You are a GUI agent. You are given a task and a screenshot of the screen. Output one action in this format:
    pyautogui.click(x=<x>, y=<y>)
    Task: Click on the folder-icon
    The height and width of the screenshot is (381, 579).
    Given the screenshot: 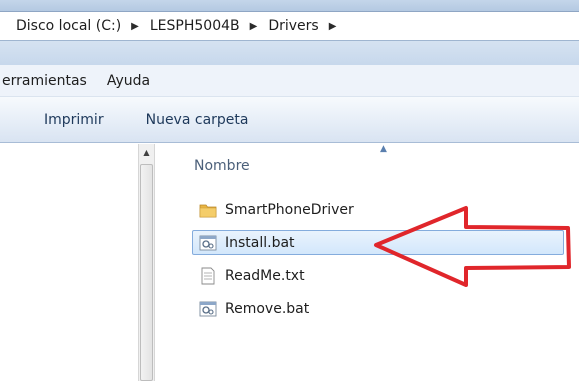 What is the action you would take?
    pyautogui.click(x=208, y=210)
    